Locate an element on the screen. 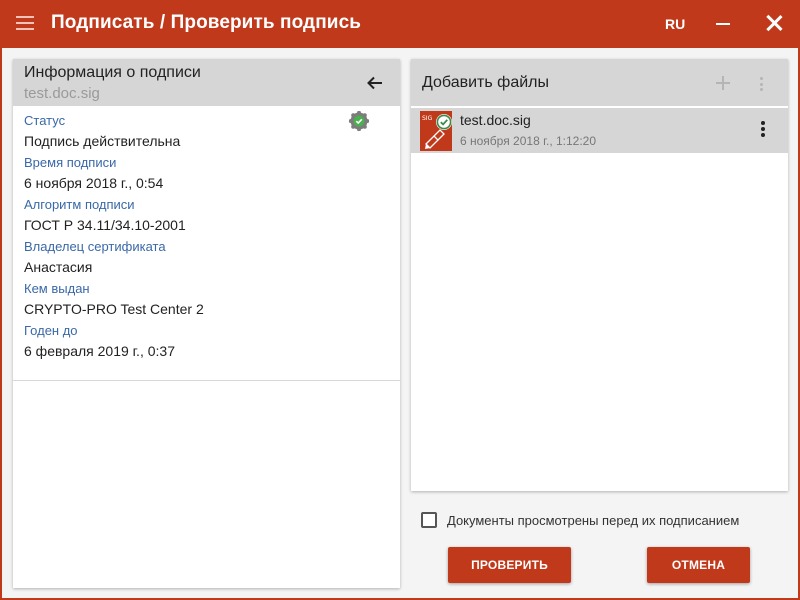  valid-until-value: 6 февраля 2019 г., 0:37 is located at coordinates (99, 351).